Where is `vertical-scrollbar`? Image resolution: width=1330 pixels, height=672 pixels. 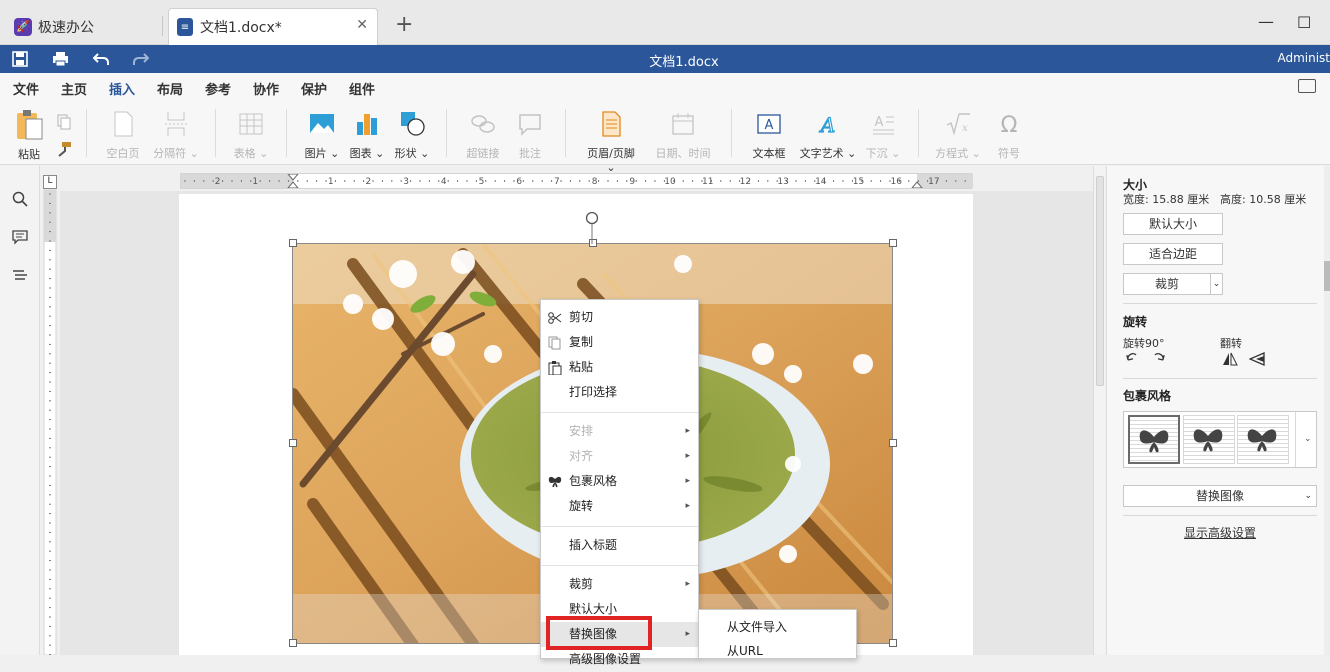
vertical-scrollbar is located at coordinates (1099, 410).